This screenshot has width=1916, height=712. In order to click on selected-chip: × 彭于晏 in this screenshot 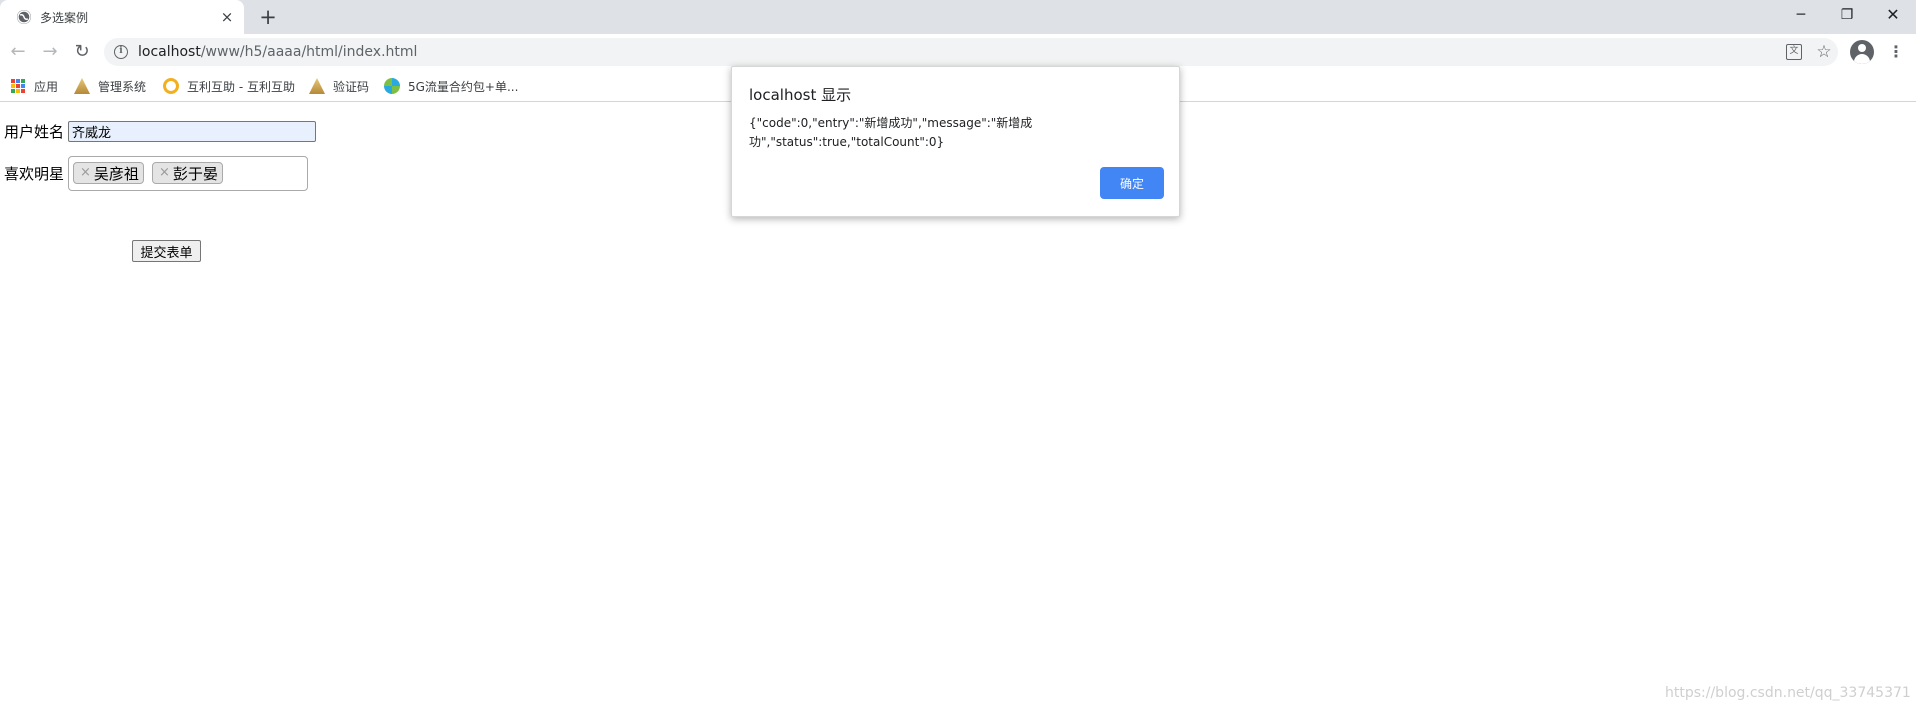, I will do `click(187, 173)`.